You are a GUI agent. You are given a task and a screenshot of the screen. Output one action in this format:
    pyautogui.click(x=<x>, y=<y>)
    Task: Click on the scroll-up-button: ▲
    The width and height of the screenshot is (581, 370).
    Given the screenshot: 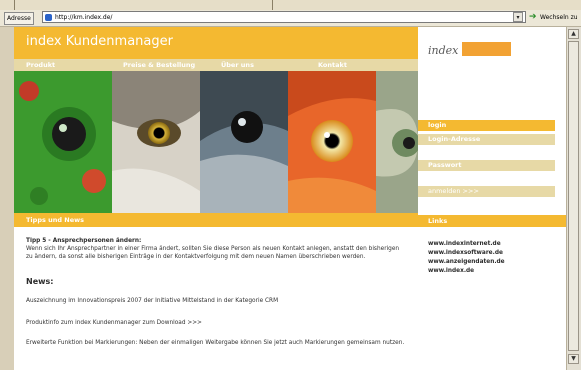 What is the action you would take?
    pyautogui.click(x=573, y=34)
    